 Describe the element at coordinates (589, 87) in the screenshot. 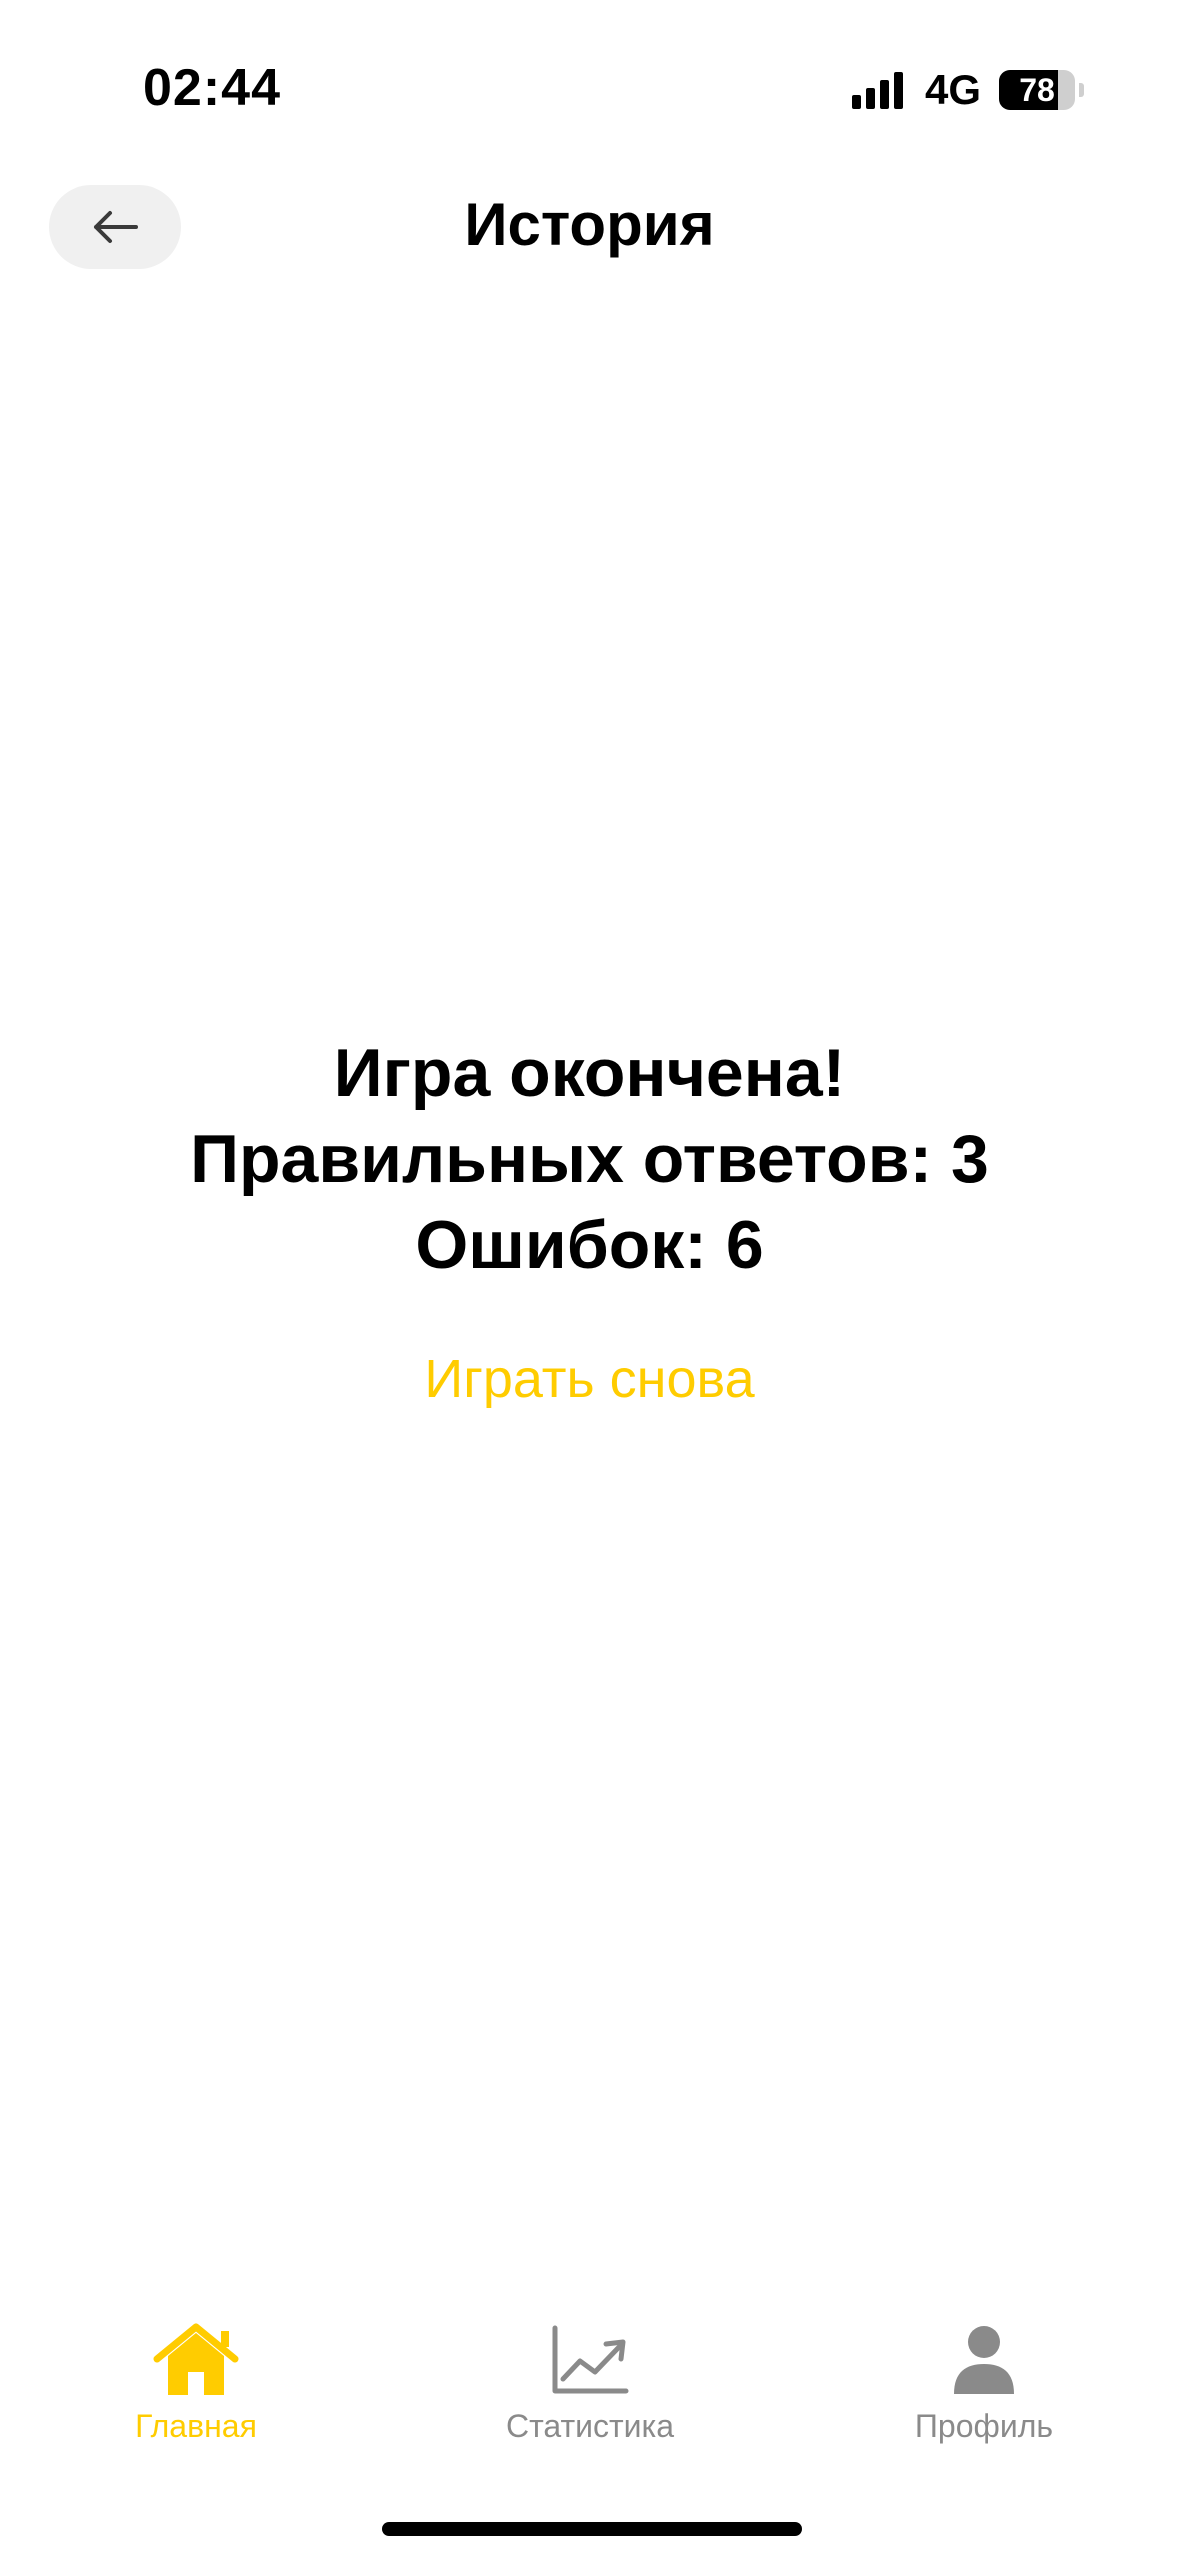

I see `status-bar: 02:44 4G 78` at that location.